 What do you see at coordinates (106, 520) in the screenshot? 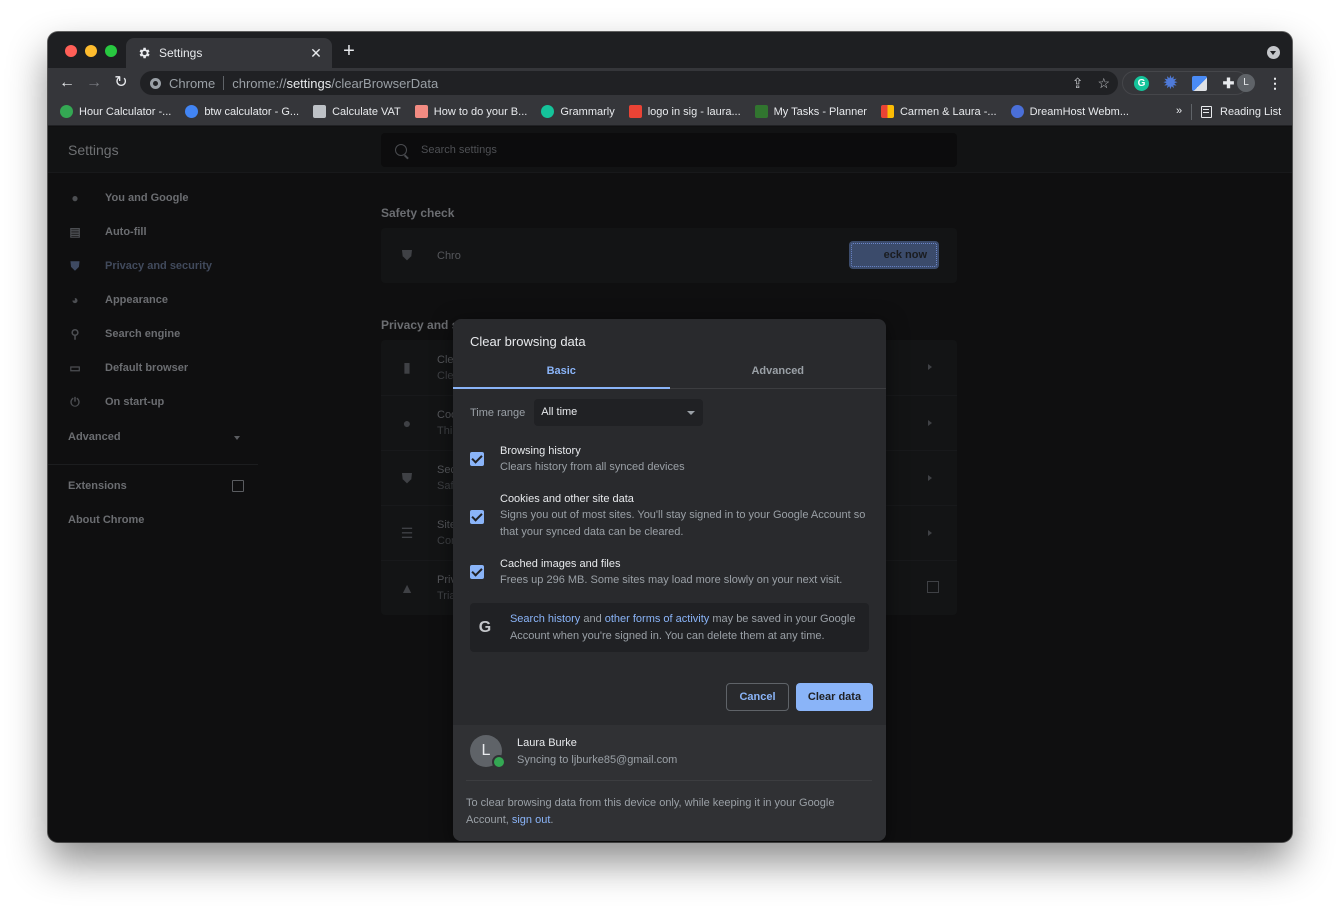
I see `sidebar-about-chrome: About Chrome` at bounding box center [106, 520].